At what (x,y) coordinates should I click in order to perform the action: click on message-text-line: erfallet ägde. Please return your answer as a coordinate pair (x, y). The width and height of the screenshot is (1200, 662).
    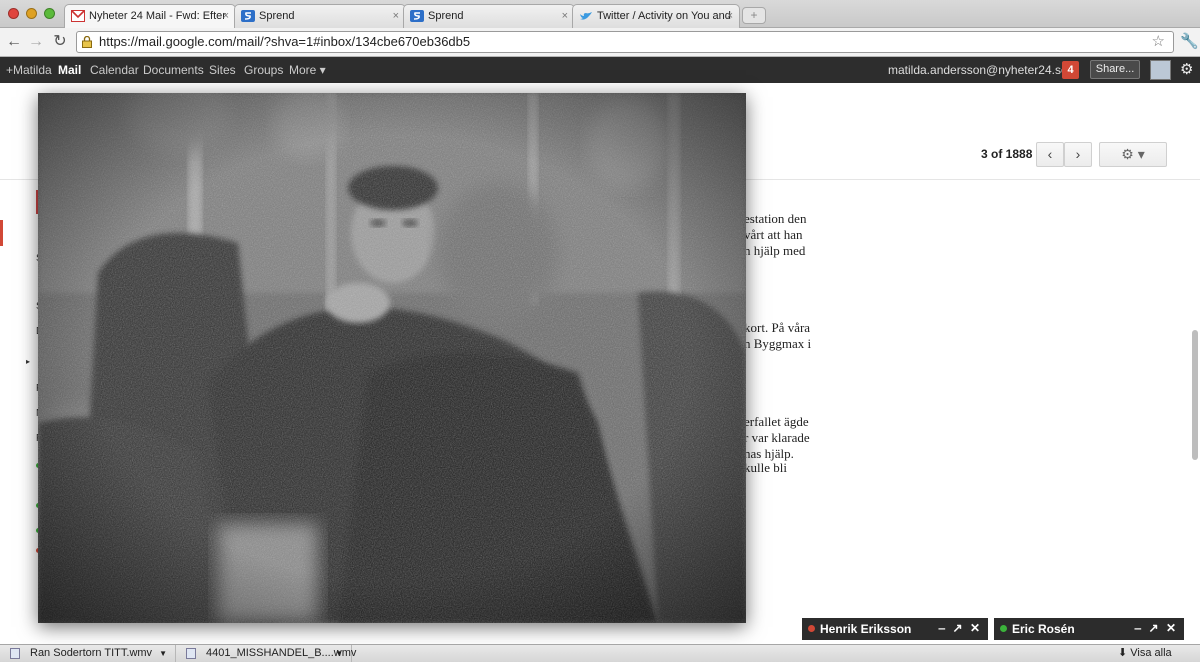
    Looking at the image, I should click on (776, 421).